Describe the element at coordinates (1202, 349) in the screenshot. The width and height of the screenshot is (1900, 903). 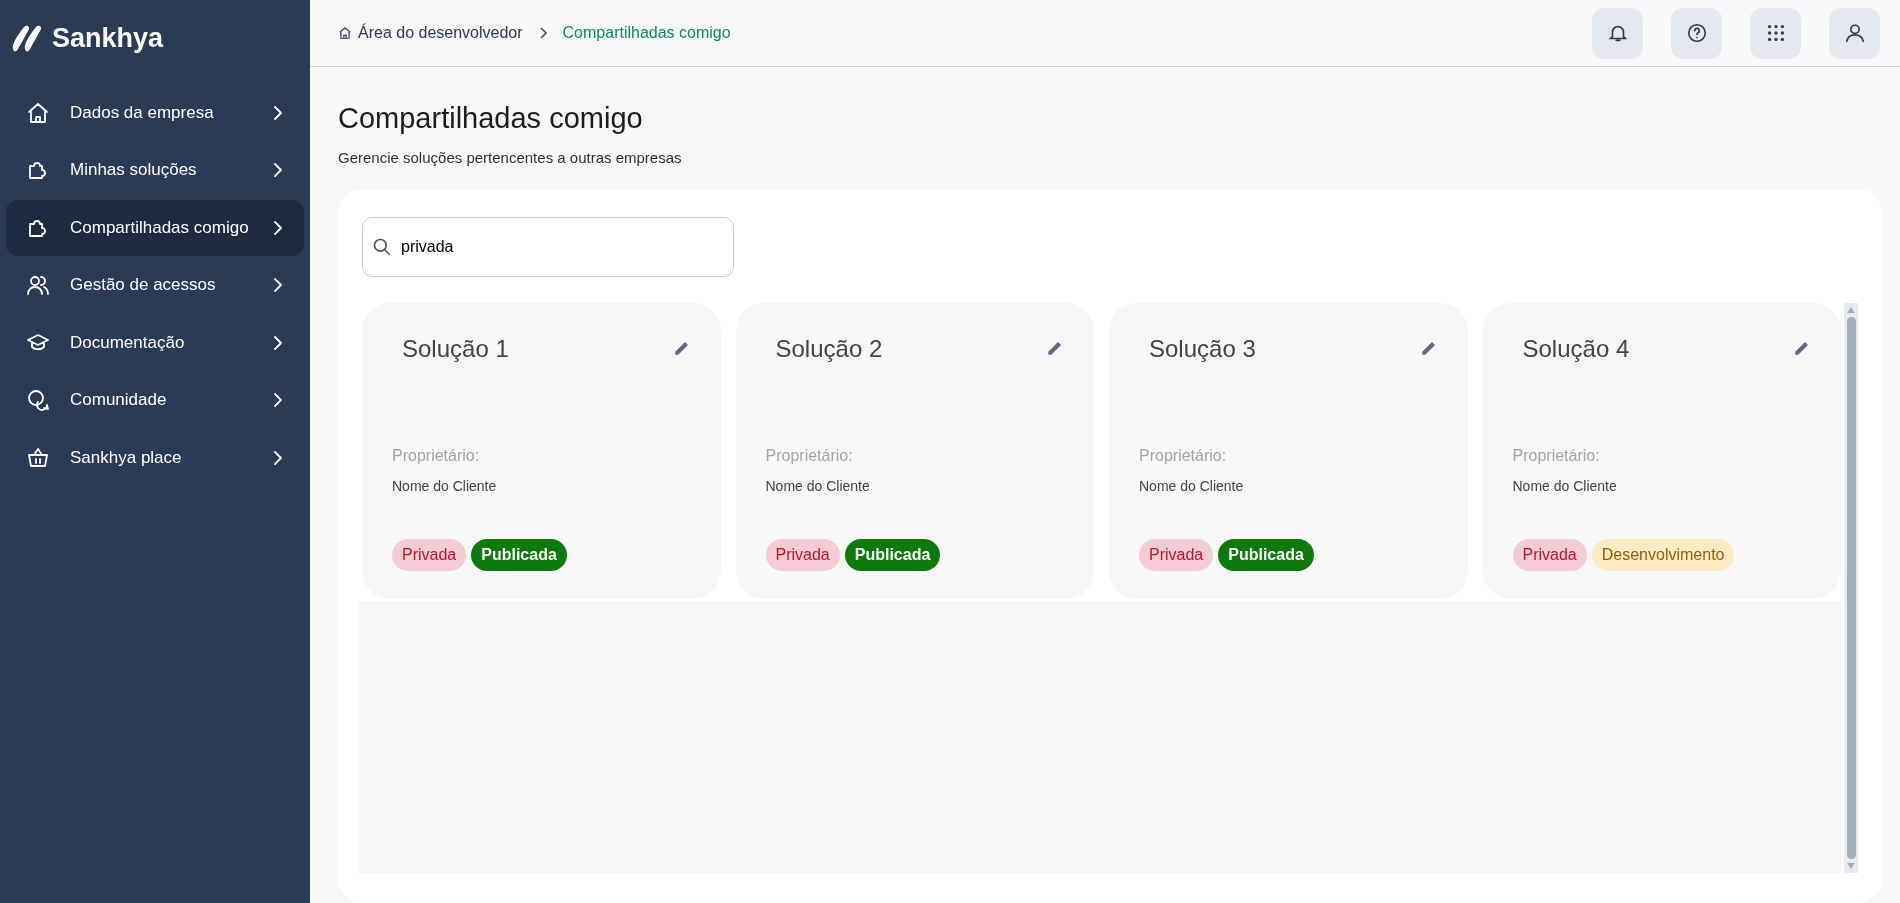
I see `card-title: Solução 3` at that location.